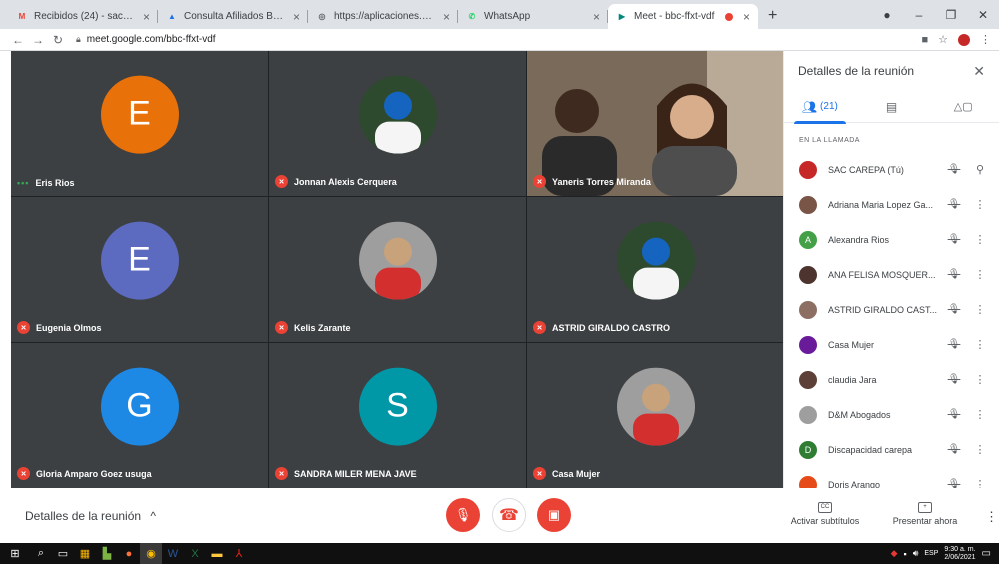 This screenshot has width=999, height=564. Describe the element at coordinates (383, 16) in the screenshot. I see `browser-tab: ◎ https://aplicaciones.adres.gov.co ×` at that location.